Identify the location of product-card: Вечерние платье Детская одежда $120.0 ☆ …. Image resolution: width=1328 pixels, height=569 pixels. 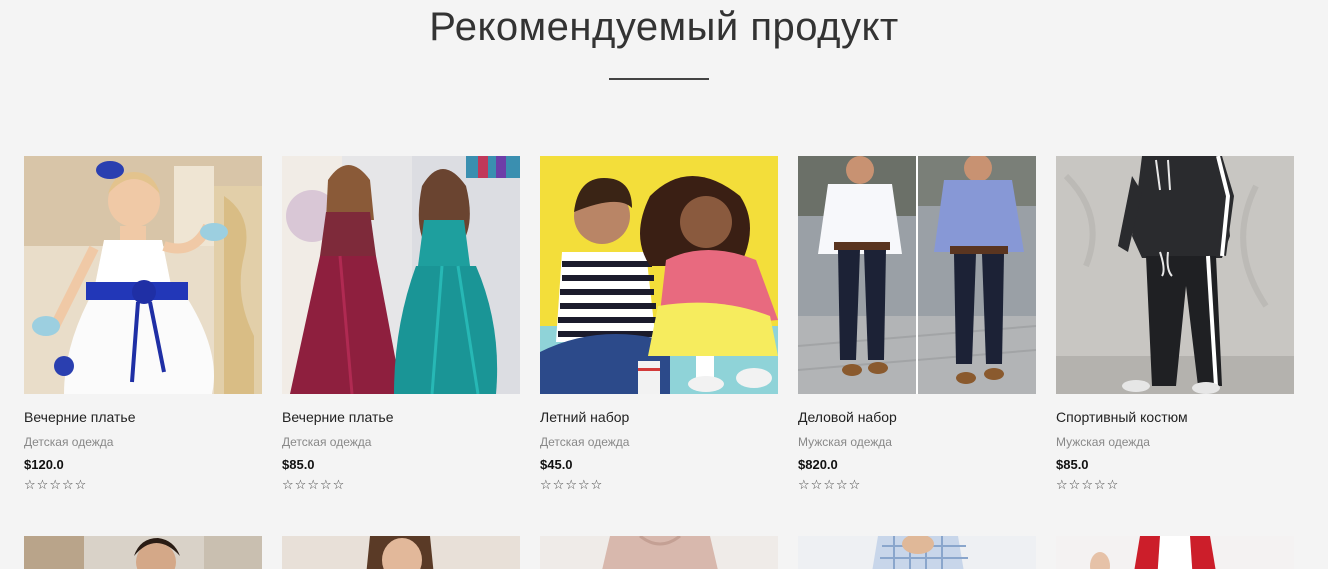
(143, 324).